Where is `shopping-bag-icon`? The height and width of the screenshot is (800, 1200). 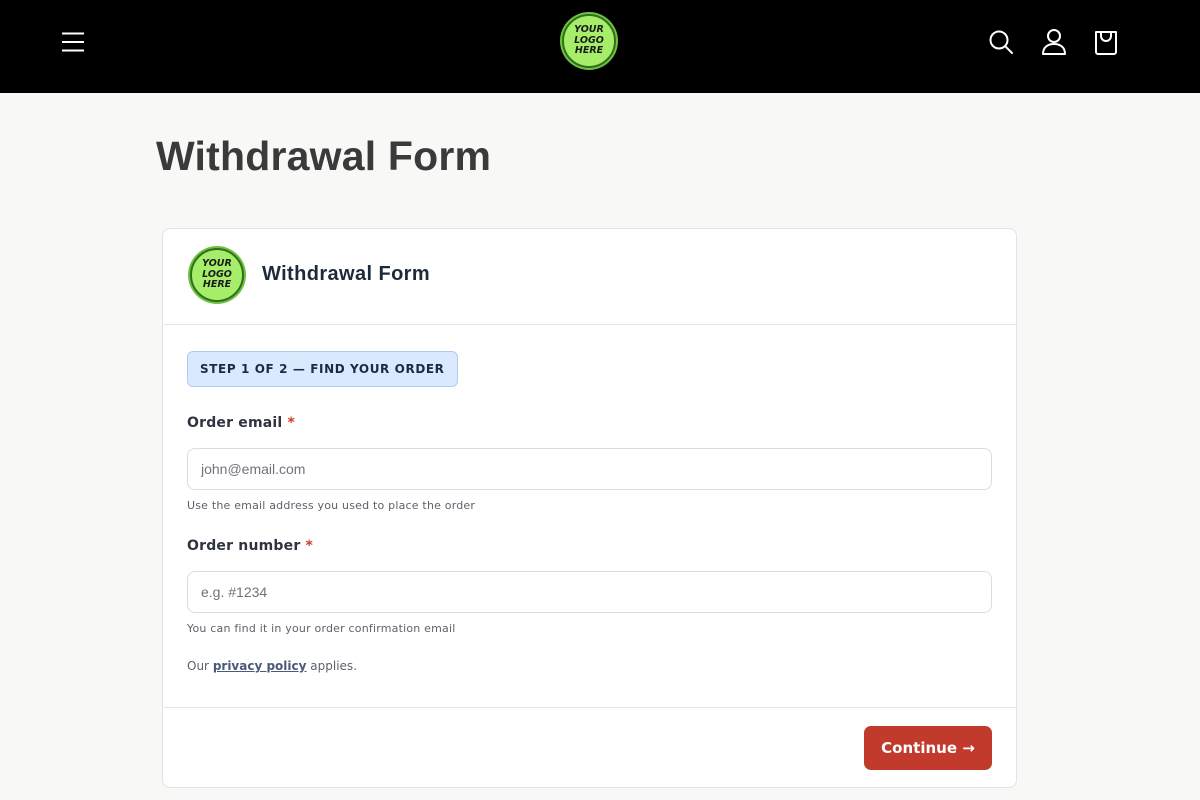
shopping-bag-icon is located at coordinates (1106, 43).